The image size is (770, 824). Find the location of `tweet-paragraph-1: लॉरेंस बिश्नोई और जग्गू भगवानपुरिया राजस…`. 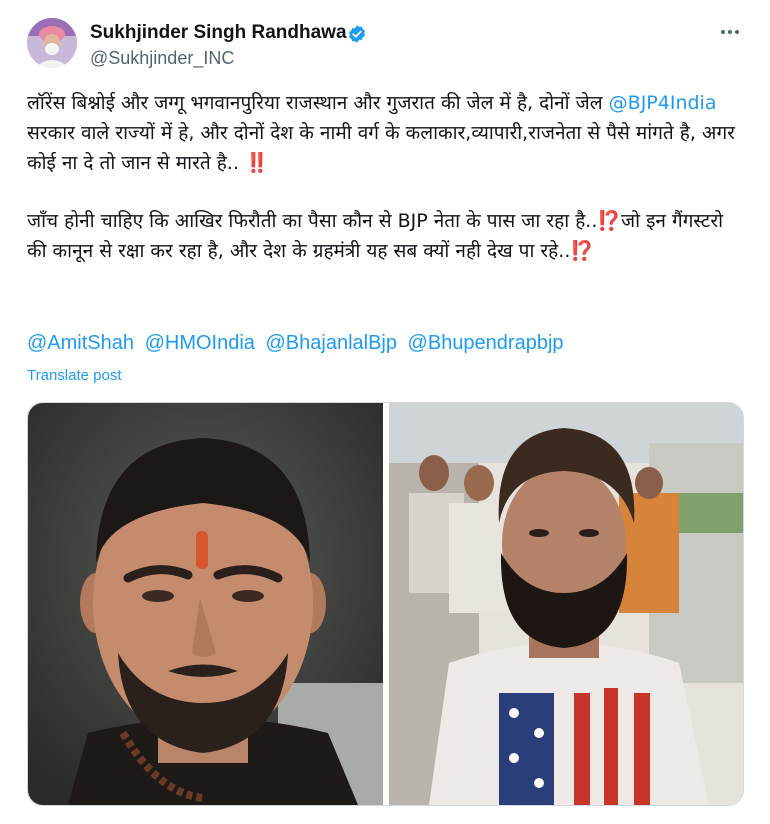

tweet-paragraph-1: लॉरेंस बिश्नोई और जग्गू भगवानपुरिया राजस… is located at coordinates (384, 133).